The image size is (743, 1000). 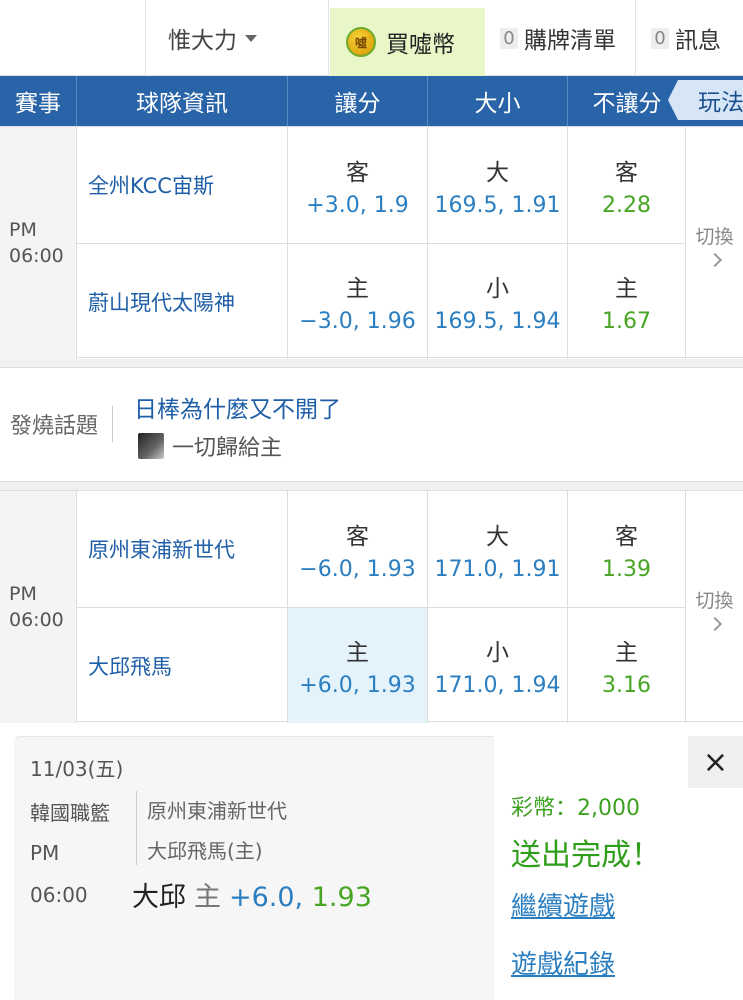 What do you see at coordinates (217, 811) in the screenshot?
I see `slip-away-team: 原州東浦新世代` at bounding box center [217, 811].